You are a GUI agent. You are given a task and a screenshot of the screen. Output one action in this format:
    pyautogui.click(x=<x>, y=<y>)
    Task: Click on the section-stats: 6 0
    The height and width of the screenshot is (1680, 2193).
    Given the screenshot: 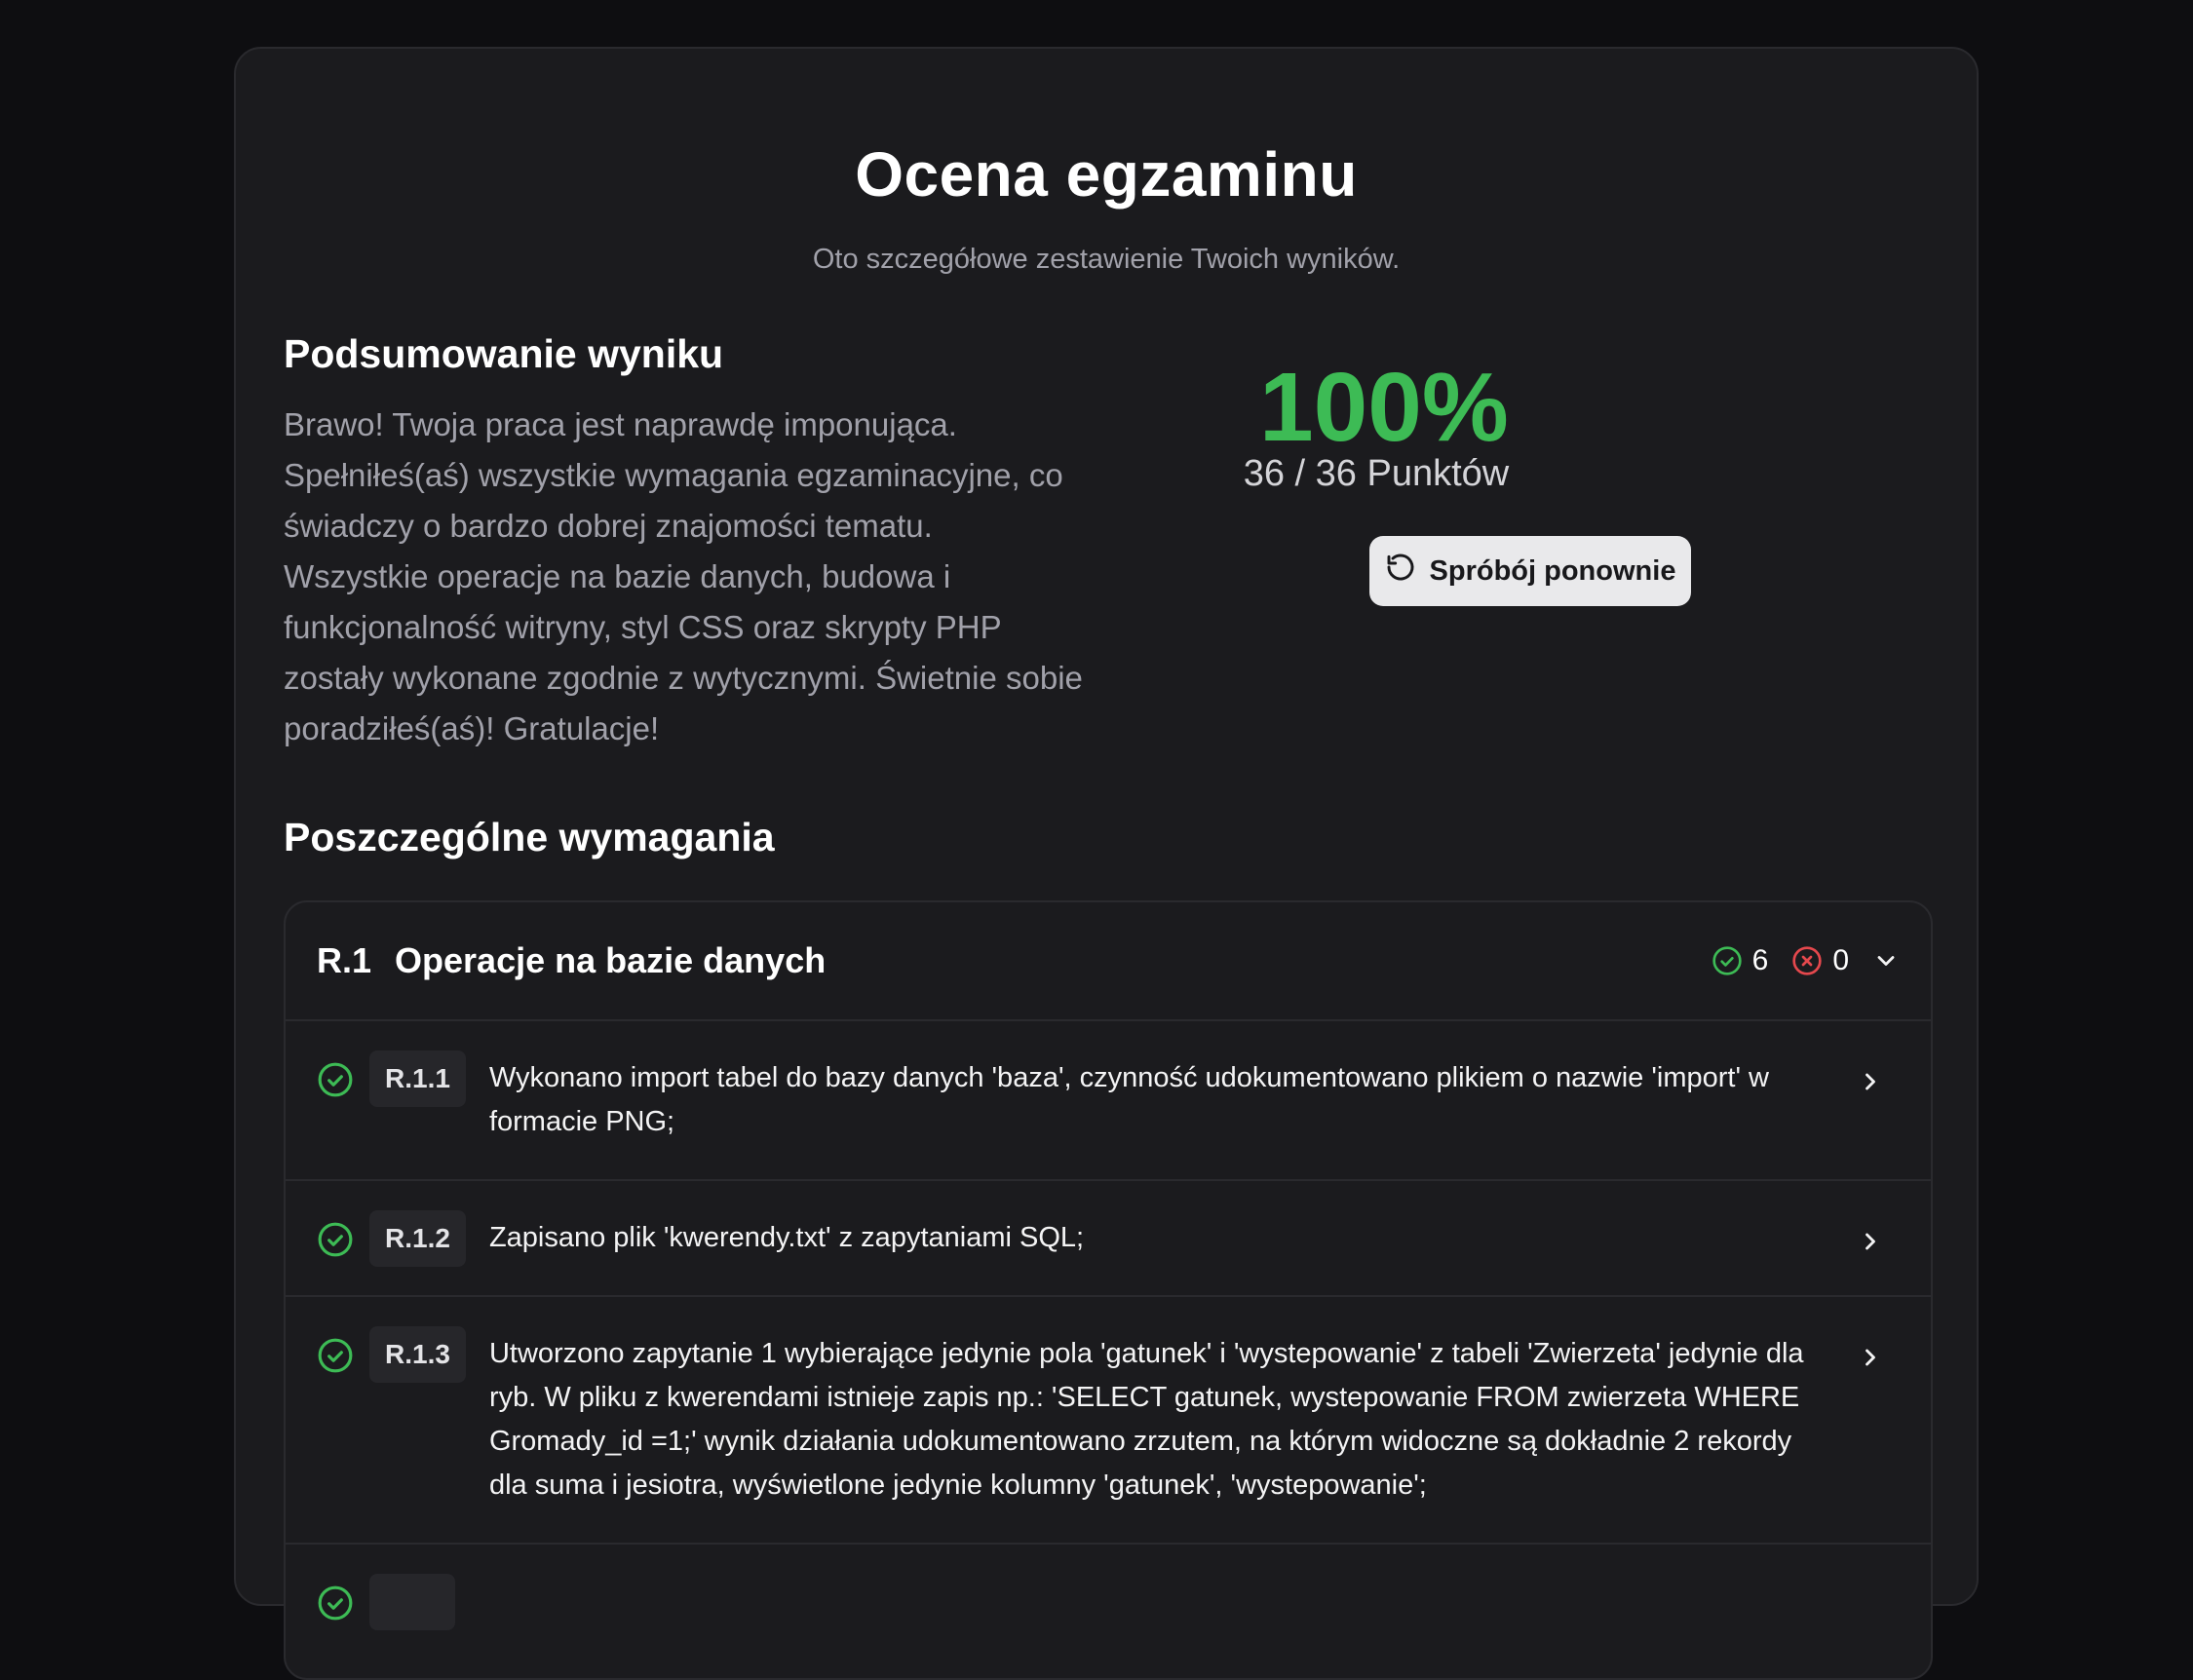 What is the action you would take?
    pyautogui.click(x=1806, y=960)
    